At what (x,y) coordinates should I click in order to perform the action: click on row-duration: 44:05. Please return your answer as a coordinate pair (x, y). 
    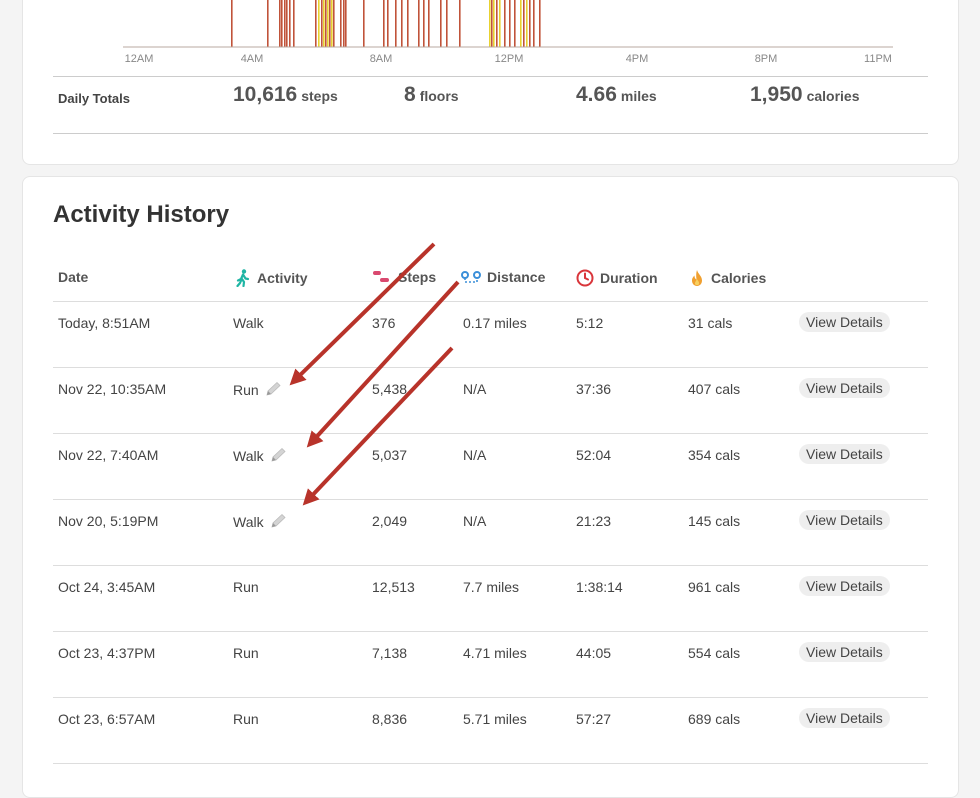
    Looking at the image, I should click on (594, 653).